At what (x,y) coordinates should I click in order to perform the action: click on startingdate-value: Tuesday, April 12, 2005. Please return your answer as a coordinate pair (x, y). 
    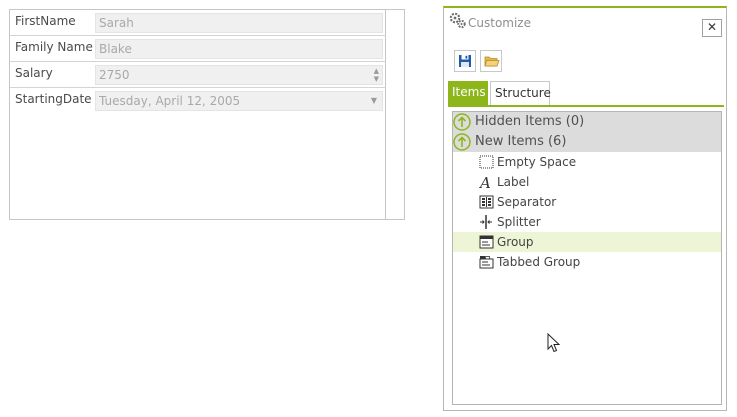
    Looking at the image, I should click on (170, 101).